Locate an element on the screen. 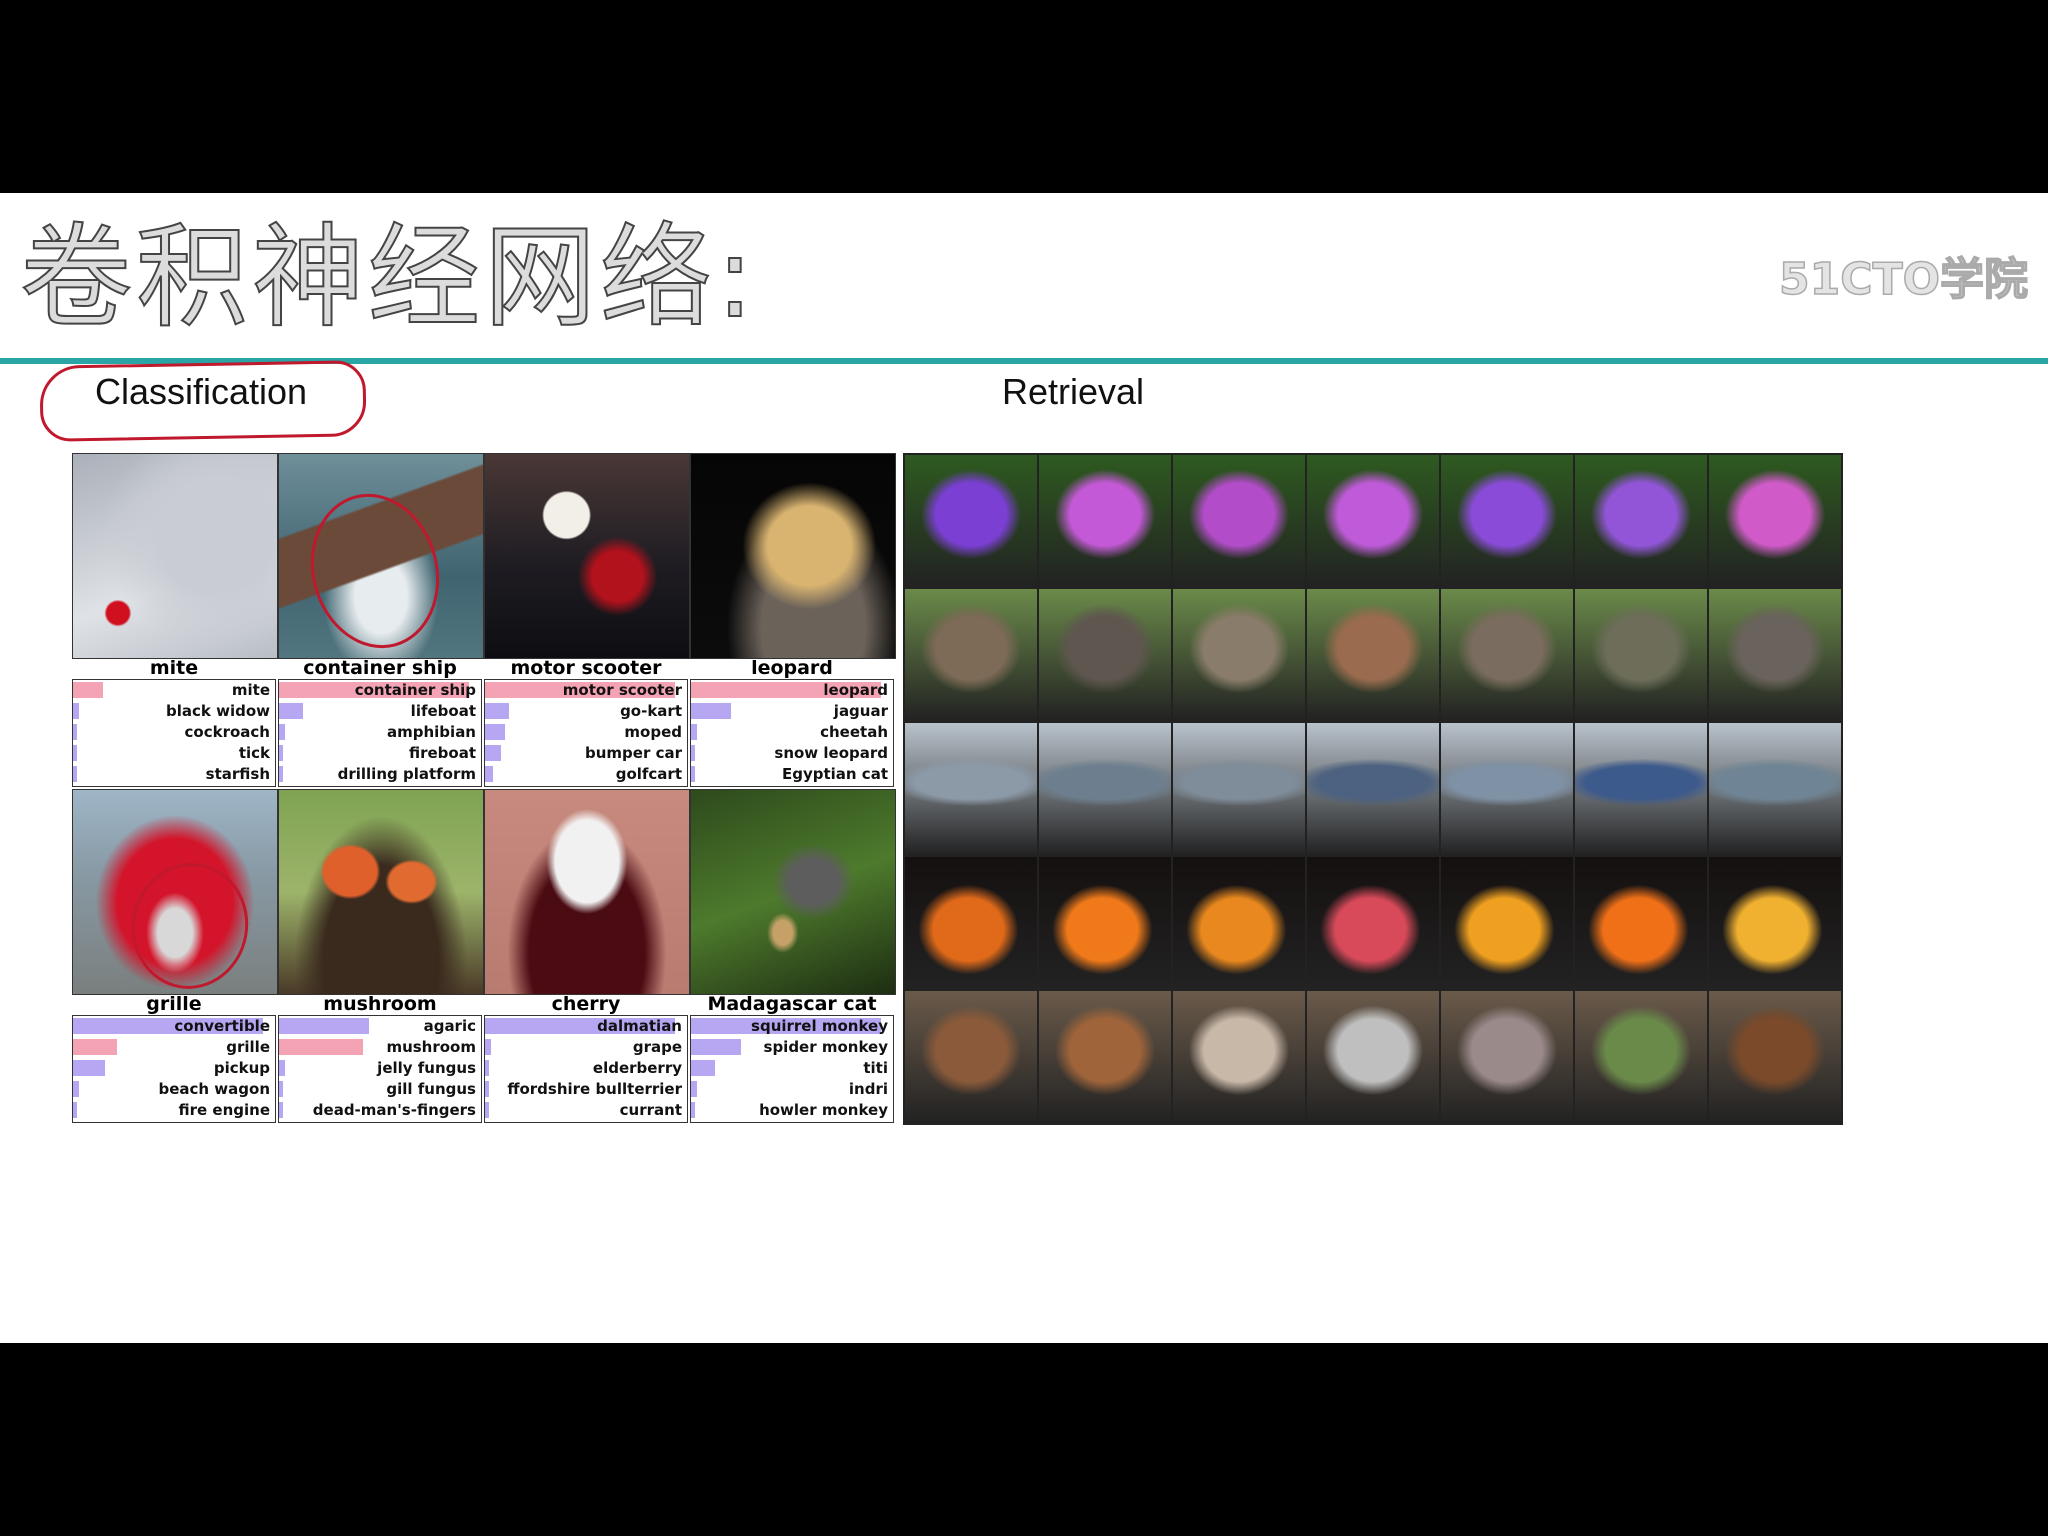 The image size is (2048, 1536). prediction-label: dalmatian is located at coordinates (639, 1026).